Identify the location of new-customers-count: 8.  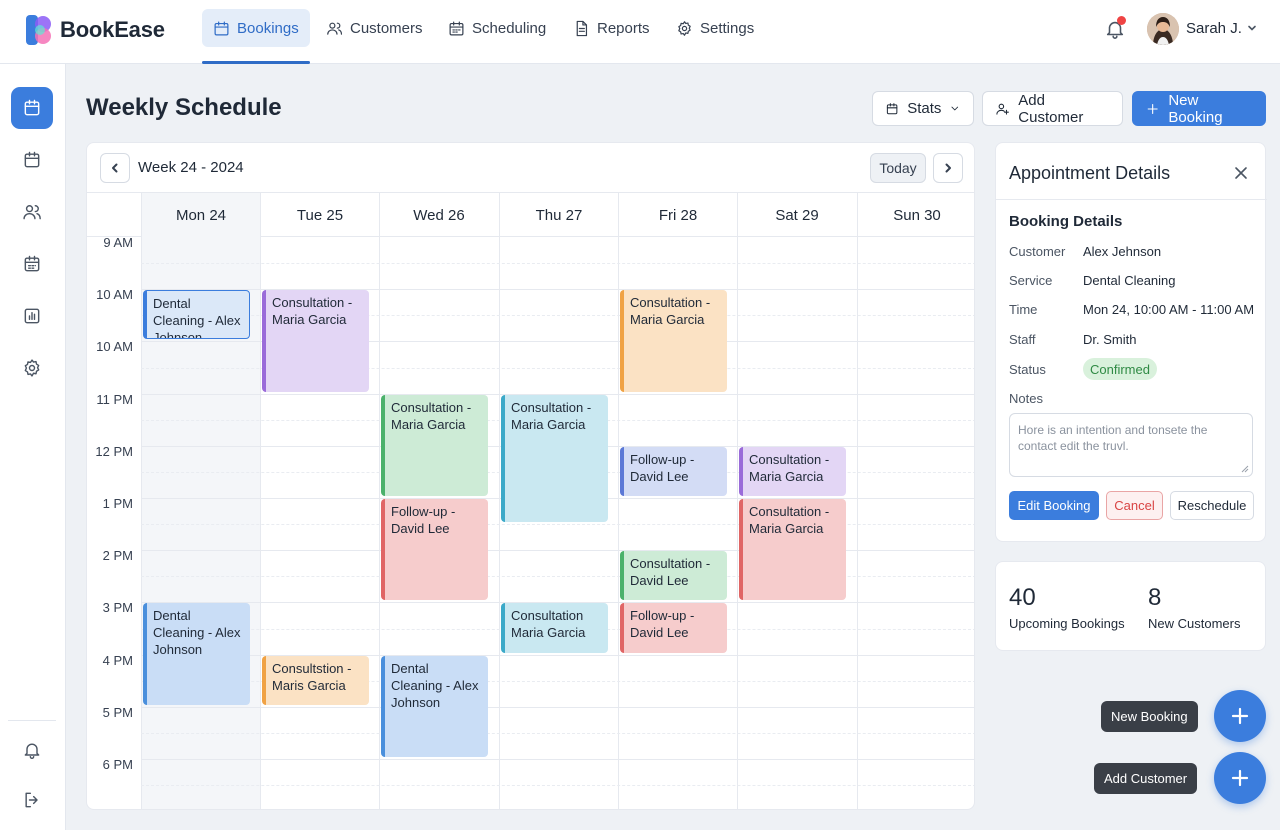
(1155, 597).